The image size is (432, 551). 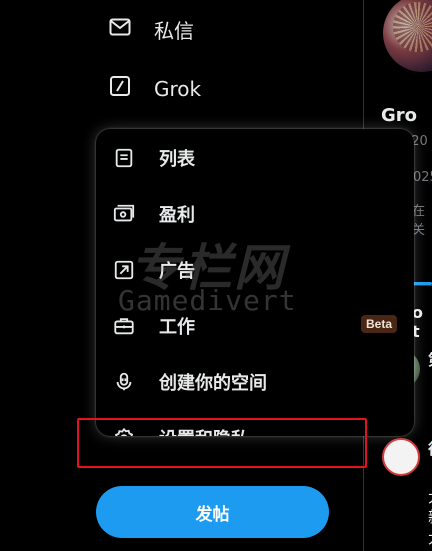 I want to click on gear-icon, so click(x=124, y=431).